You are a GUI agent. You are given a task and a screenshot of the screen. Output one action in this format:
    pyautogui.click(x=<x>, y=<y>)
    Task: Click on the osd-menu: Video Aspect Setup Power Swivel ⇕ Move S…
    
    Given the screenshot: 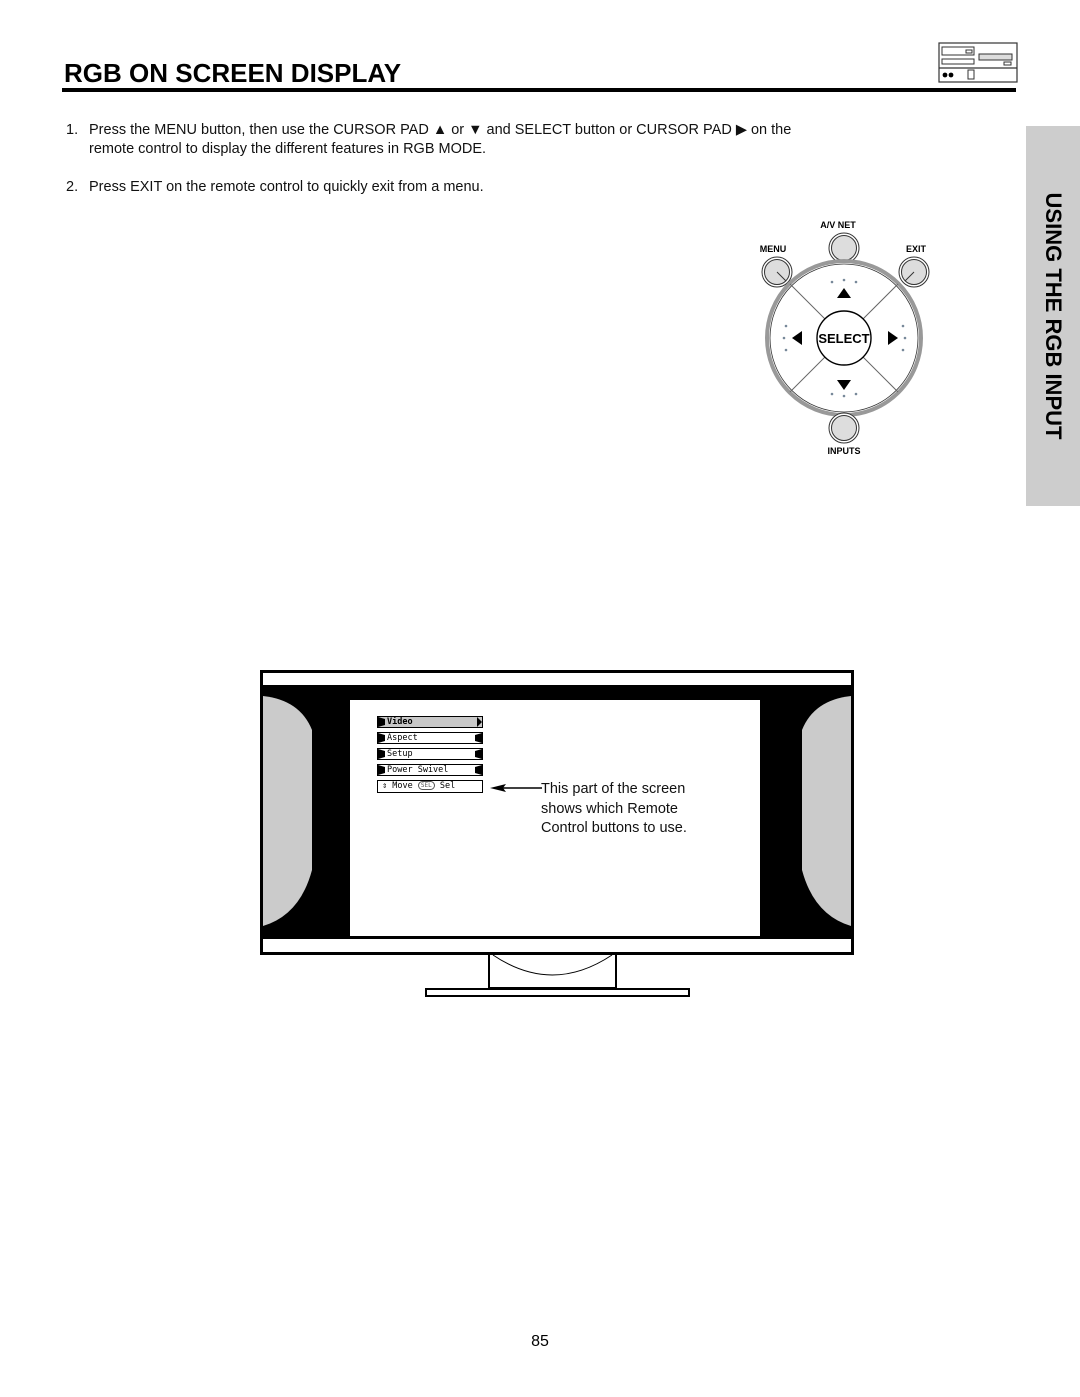 What is the action you would take?
    pyautogui.click(x=430, y=754)
    